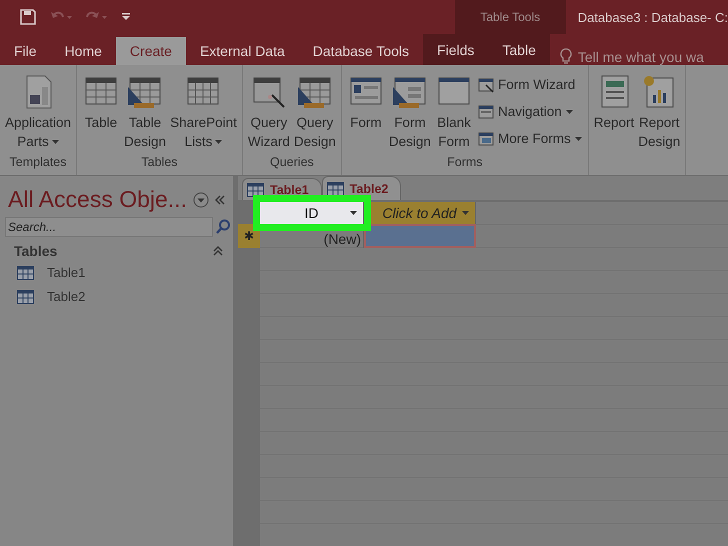 The image size is (728, 546). Describe the element at coordinates (145, 110) in the screenshot. I see `ribbon-button: Table Design` at that location.